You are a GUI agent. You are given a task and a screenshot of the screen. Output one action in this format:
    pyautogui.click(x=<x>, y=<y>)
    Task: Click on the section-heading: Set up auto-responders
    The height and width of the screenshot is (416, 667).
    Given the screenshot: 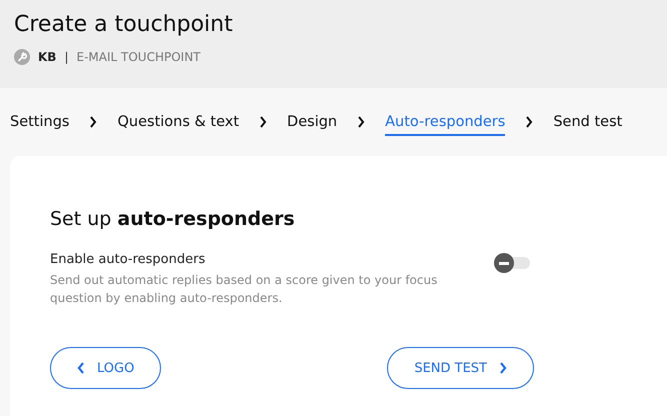 What is the action you would take?
    pyautogui.click(x=173, y=219)
    